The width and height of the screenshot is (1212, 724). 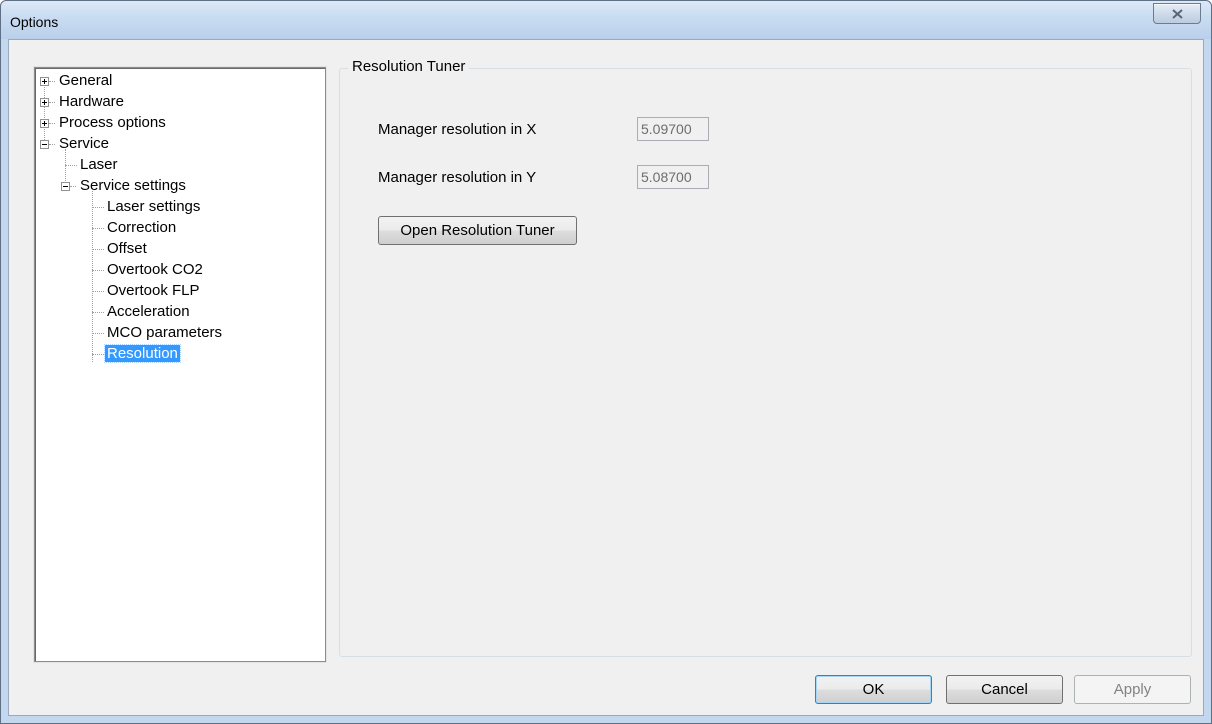 I want to click on tree-item-service-settings: Service settings, so click(x=133, y=186).